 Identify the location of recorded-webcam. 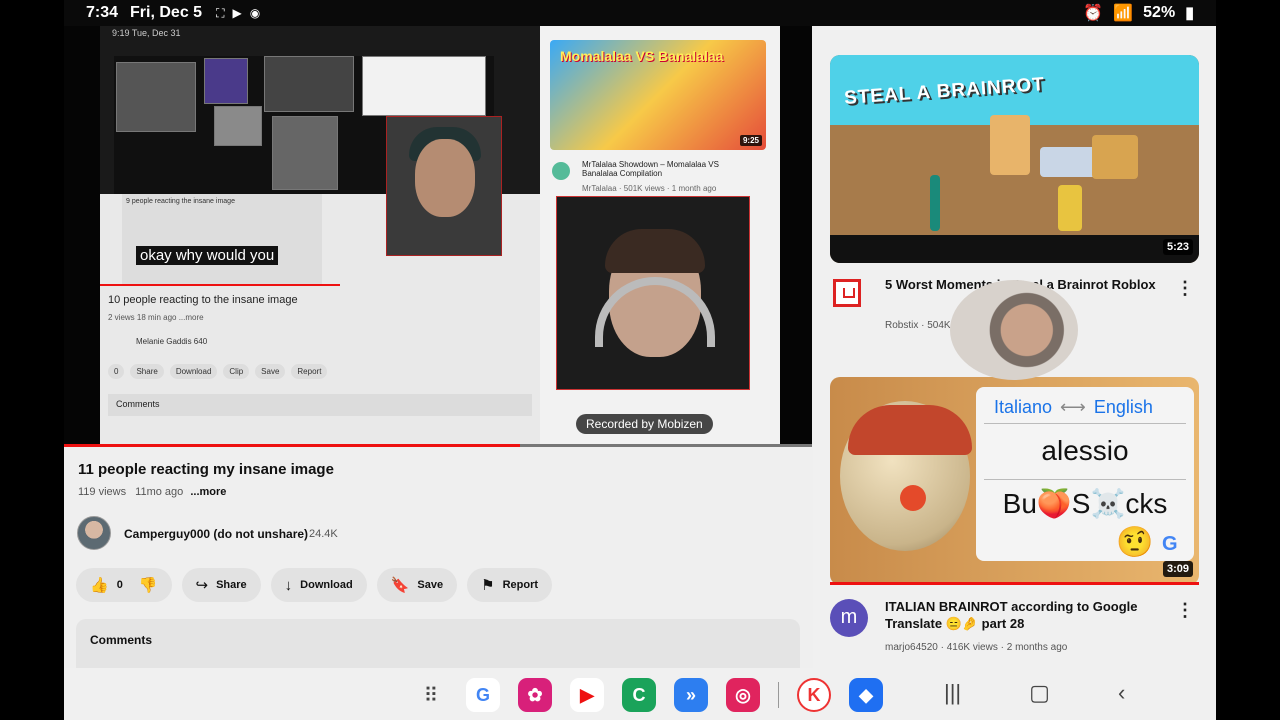
(444, 186).